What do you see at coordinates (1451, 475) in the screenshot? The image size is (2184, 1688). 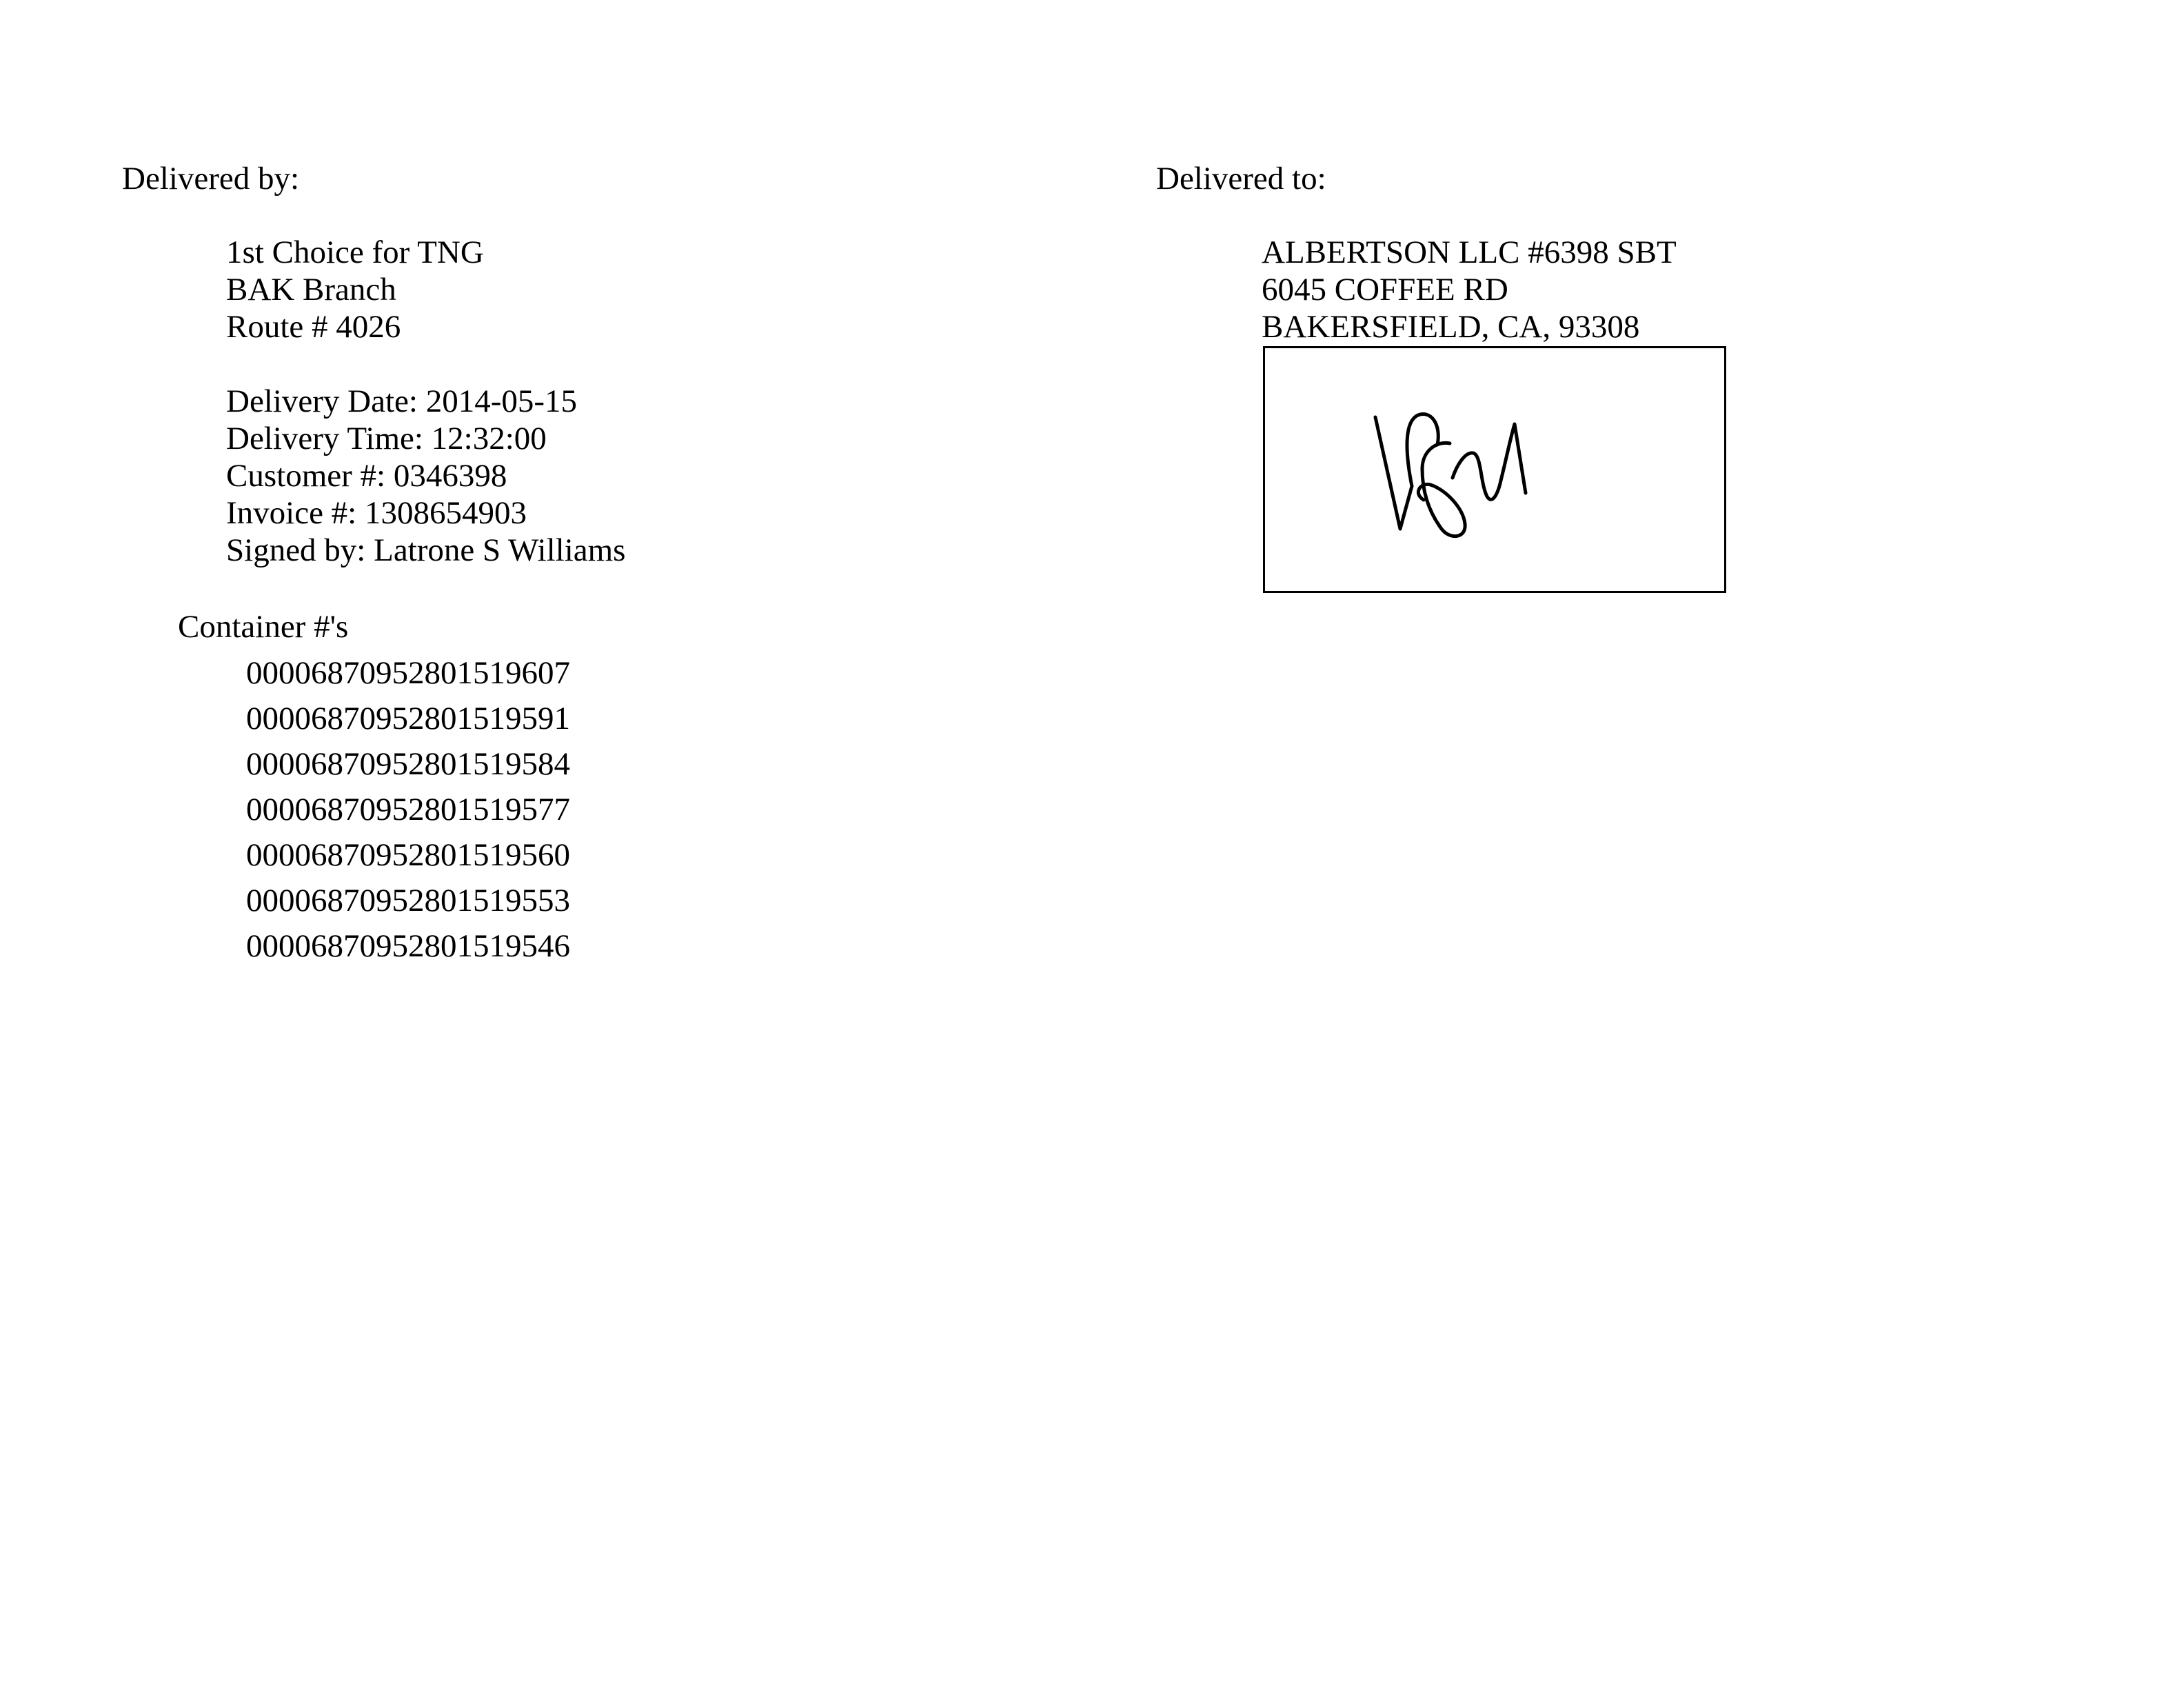 I see `signature-drawing` at bounding box center [1451, 475].